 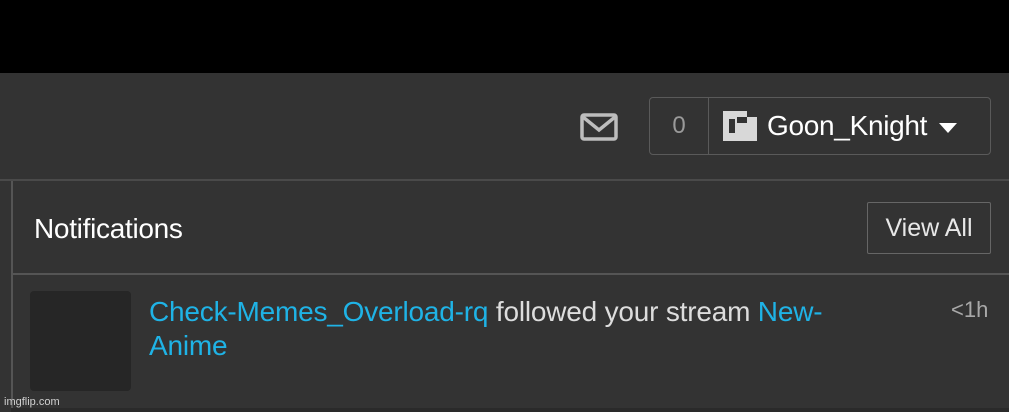 What do you see at coordinates (5, 296) in the screenshot?
I see `left-gutter` at bounding box center [5, 296].